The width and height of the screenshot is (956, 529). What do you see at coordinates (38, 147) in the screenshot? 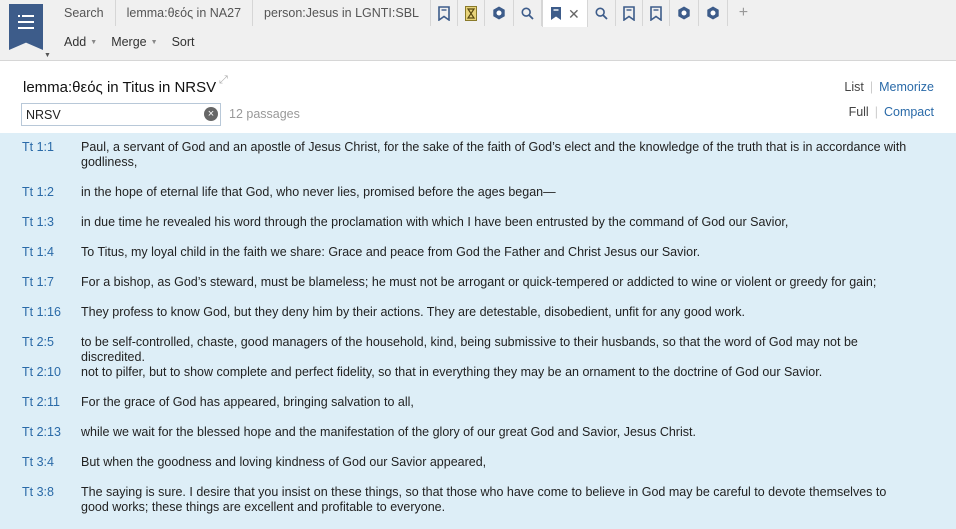
I see `verse-reference-link: Tt 1:1` at bounding box center [38, 147].